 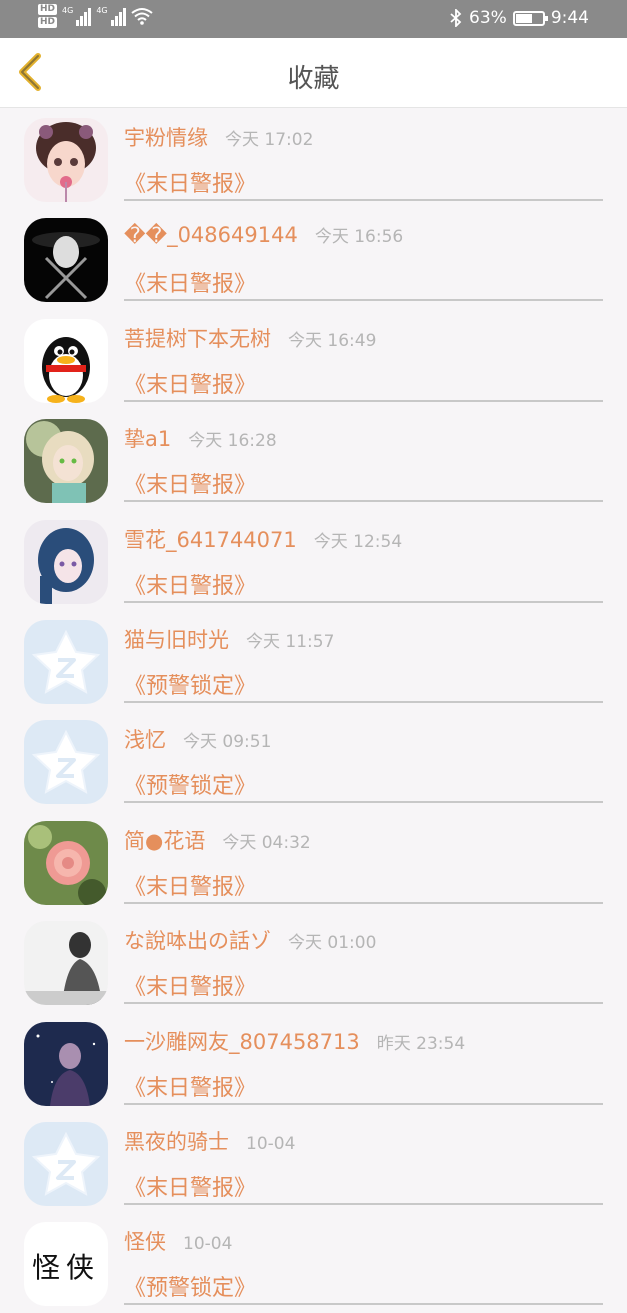 What do you see at coordinates (313, 258) in the screenshot?
I see `list-item: ��_048649144 今天 16:56 《末日警报》` at bounding box center [313, 258].